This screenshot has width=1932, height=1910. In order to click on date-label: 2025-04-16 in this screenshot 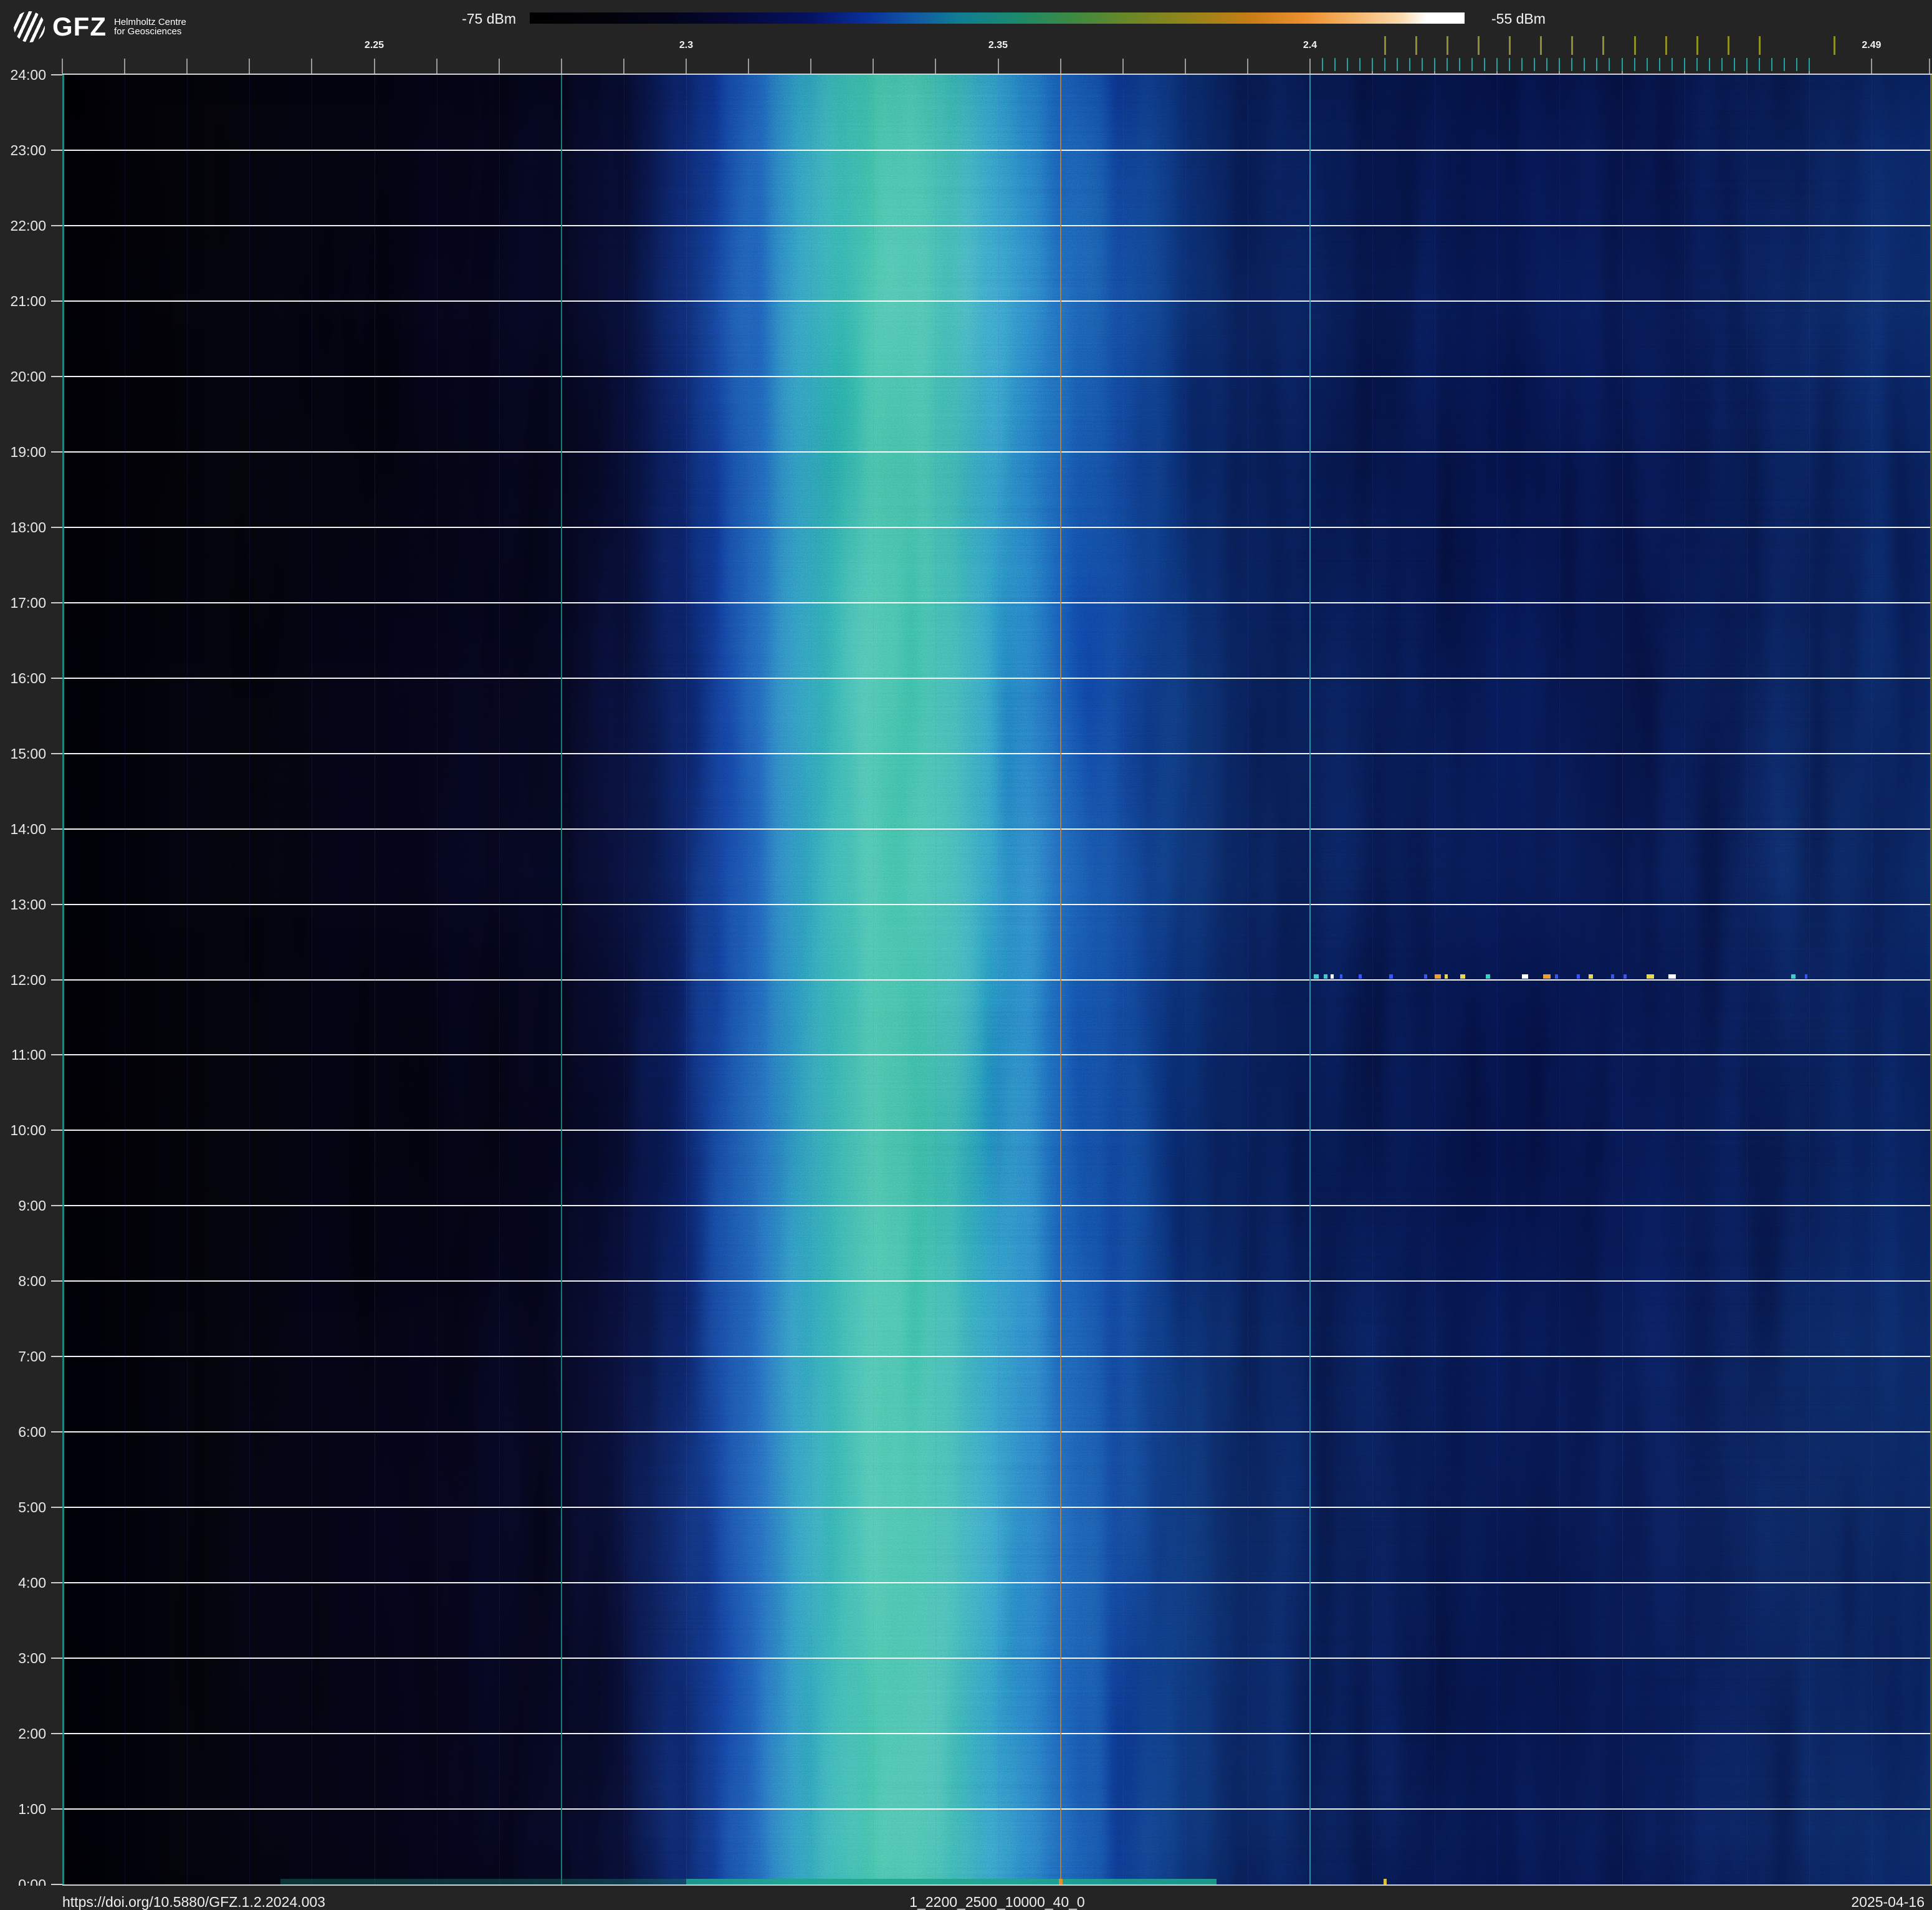, I will do `click(1888, 1902)`.